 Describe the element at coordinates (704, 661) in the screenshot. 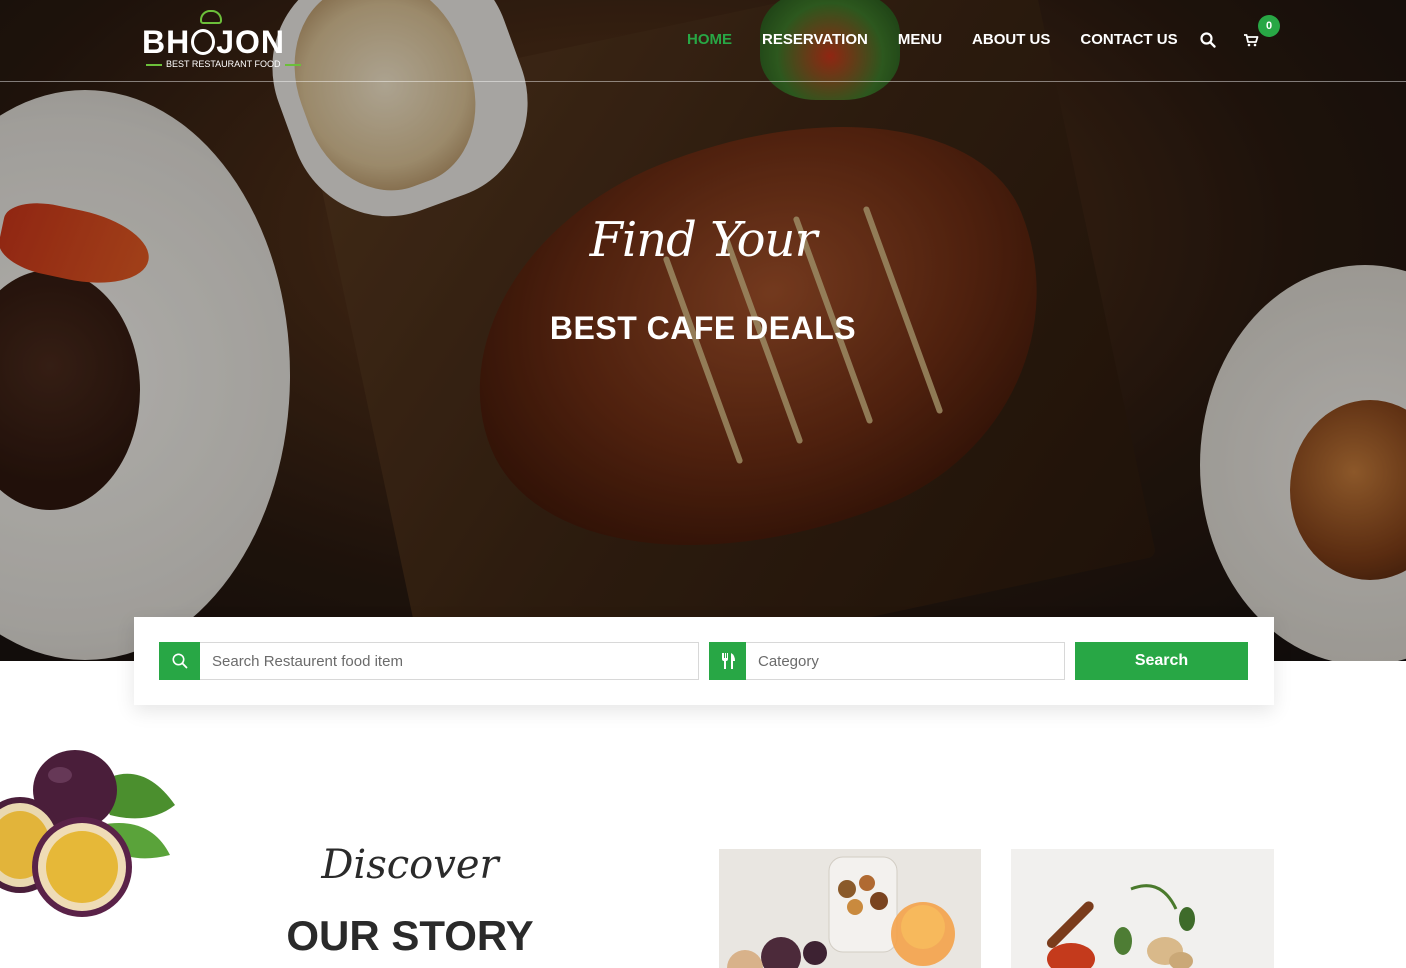

I see `search-panel: Search` at that location.